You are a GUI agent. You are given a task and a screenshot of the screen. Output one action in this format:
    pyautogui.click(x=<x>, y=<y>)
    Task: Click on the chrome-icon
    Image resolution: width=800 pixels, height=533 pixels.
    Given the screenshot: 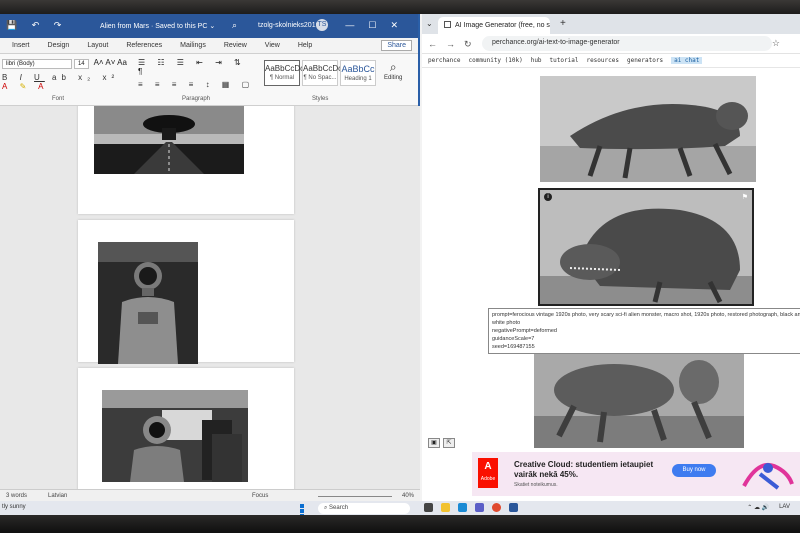 What is the action you would take?
    pyautogui.click(x=496, y=507)
    